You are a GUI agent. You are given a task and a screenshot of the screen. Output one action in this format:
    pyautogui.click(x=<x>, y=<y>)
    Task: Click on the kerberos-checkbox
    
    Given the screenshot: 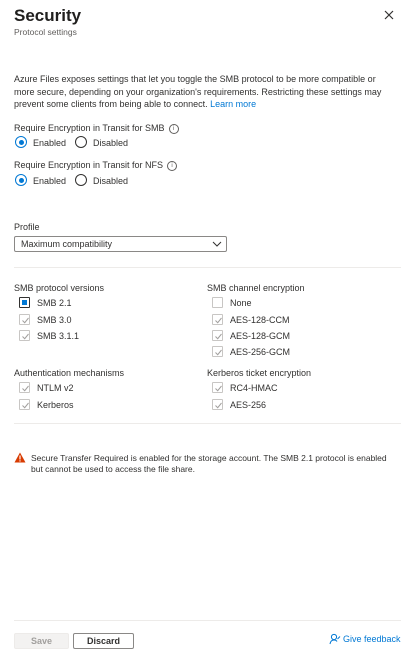 What is the action you would take?
    pyautogui.click(x=24, y=404)
    